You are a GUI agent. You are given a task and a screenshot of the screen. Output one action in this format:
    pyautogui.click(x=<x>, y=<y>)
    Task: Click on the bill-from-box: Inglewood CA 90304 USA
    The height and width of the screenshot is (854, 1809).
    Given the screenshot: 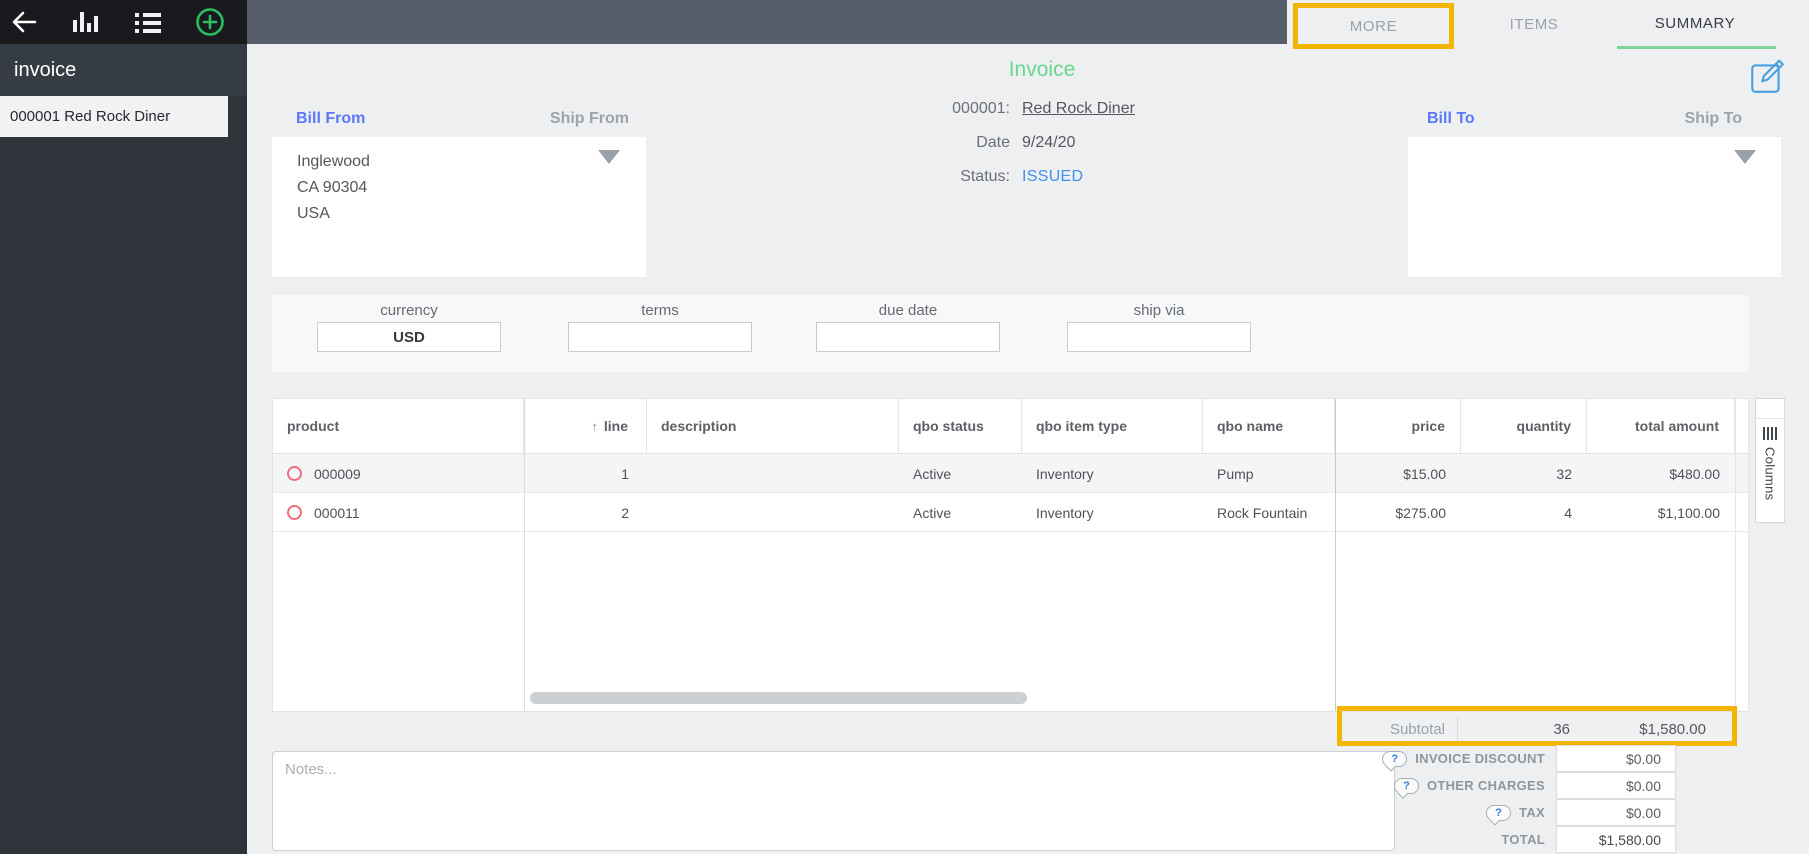 What is the action you would take?
    pyautogui.click(x=459, y=207)
    